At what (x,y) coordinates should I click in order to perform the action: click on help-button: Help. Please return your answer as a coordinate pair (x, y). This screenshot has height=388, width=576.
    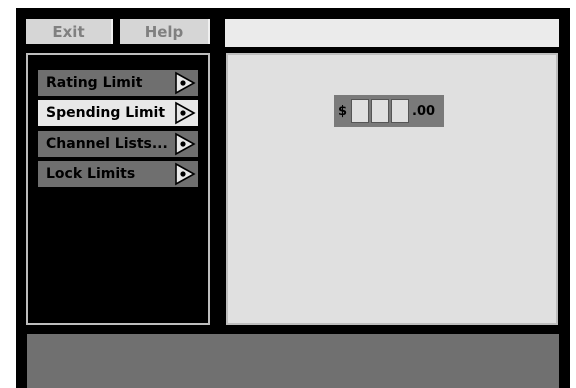
    Looking at the image, I should click on (165, 31).